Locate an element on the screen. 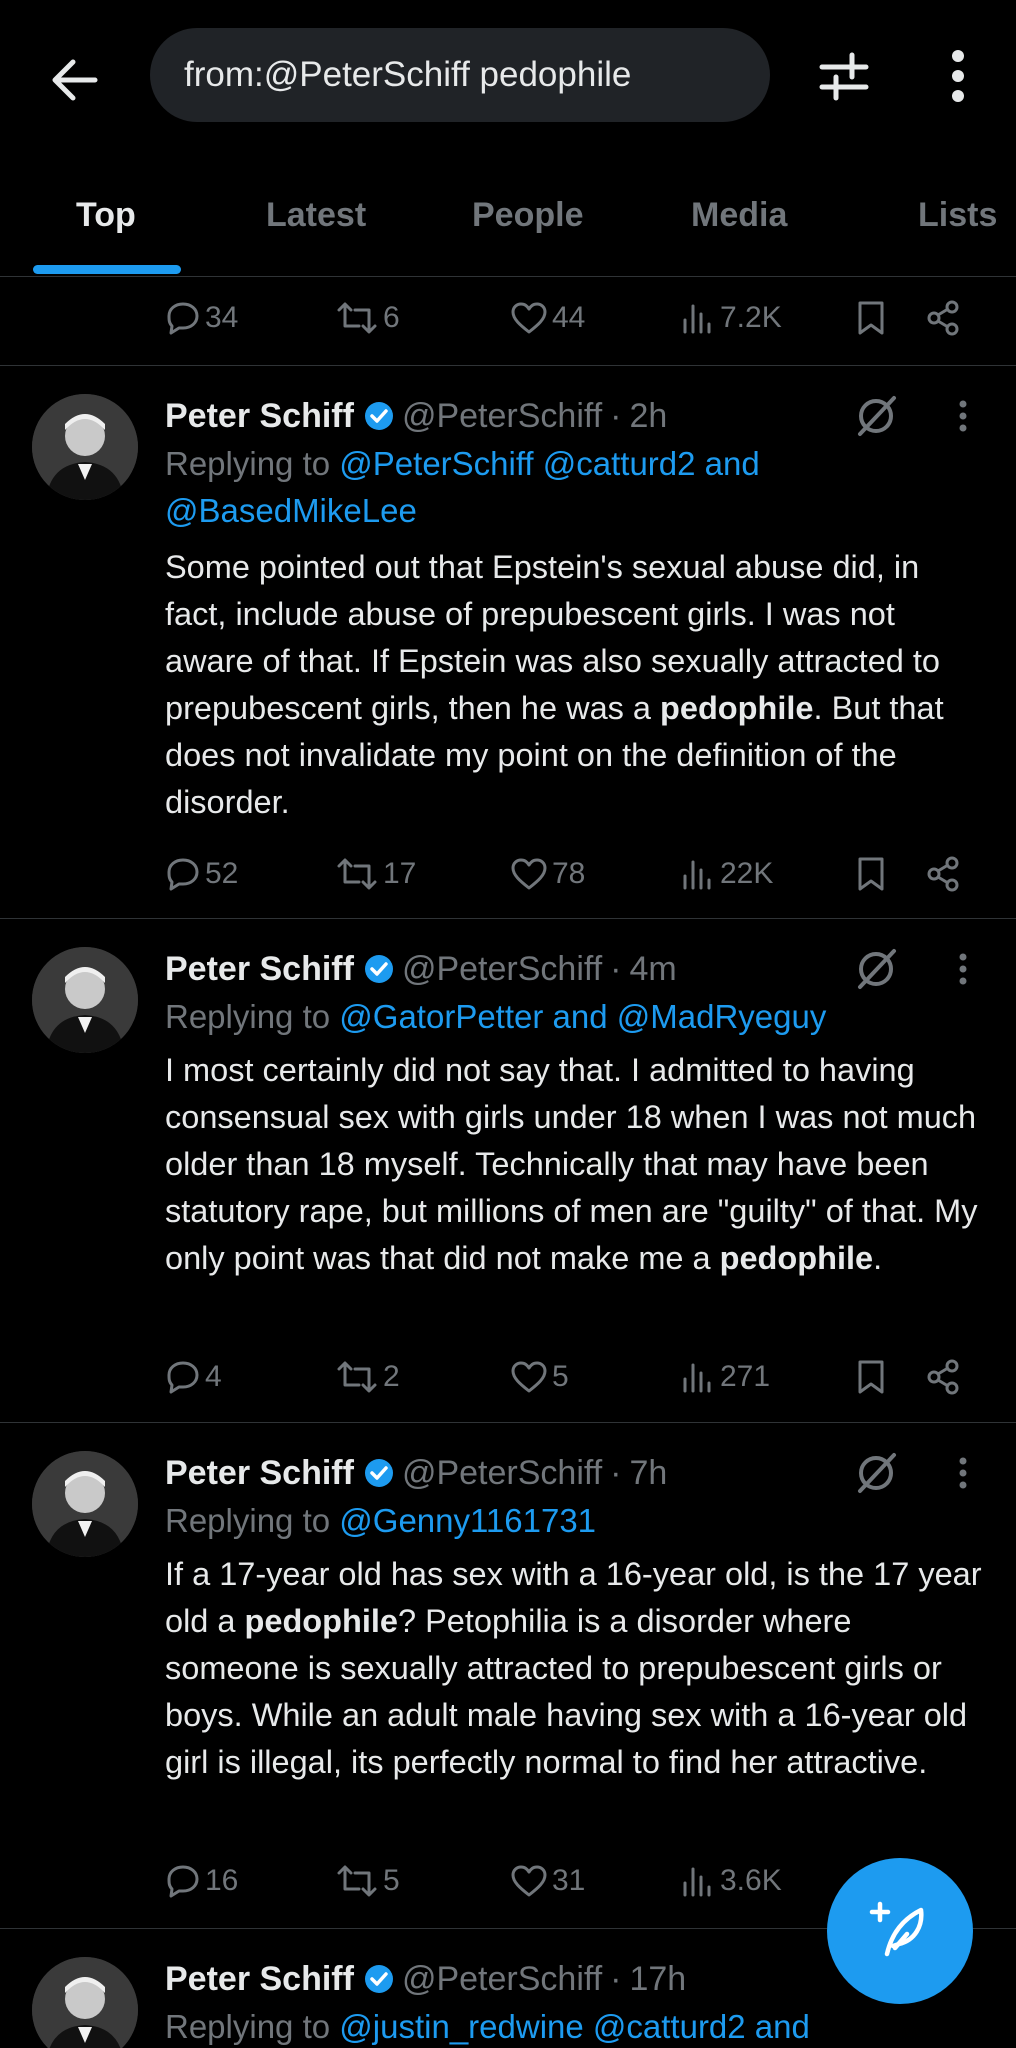 The width and height of the screenshot is (1016, 2048). retweet-button: 6 is located at coordinates (367, 318).